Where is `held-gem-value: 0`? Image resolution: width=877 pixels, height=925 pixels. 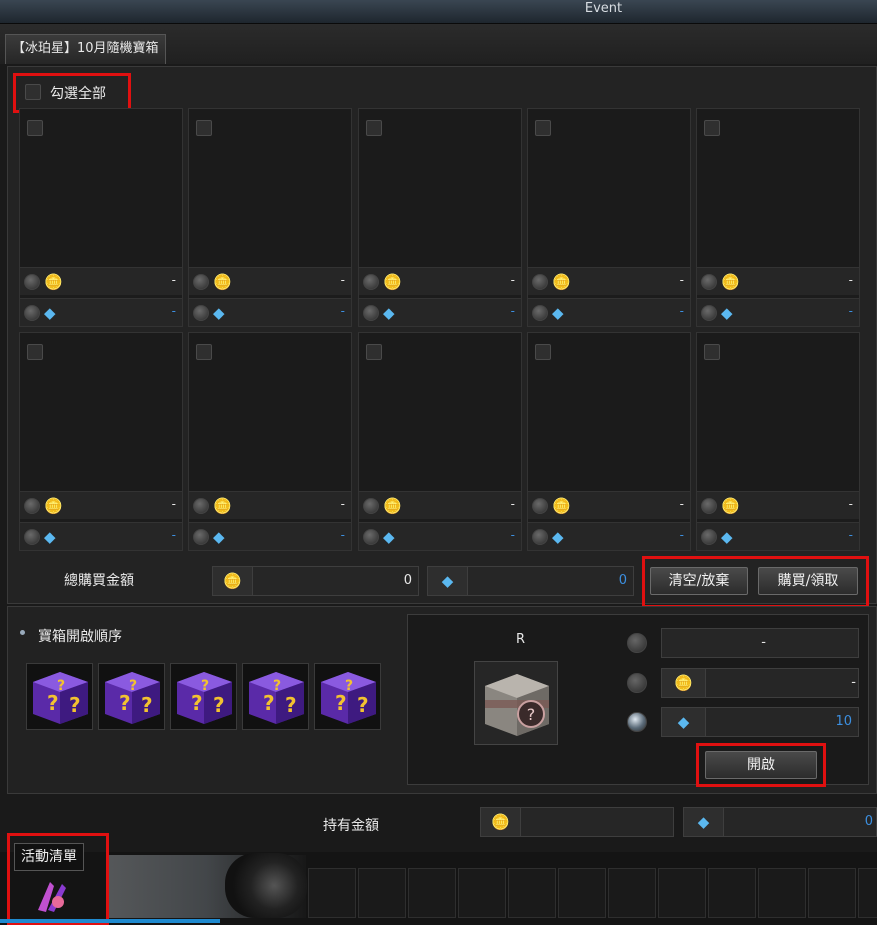 held-gem-value: 0 is located at coordinates (868, 821).